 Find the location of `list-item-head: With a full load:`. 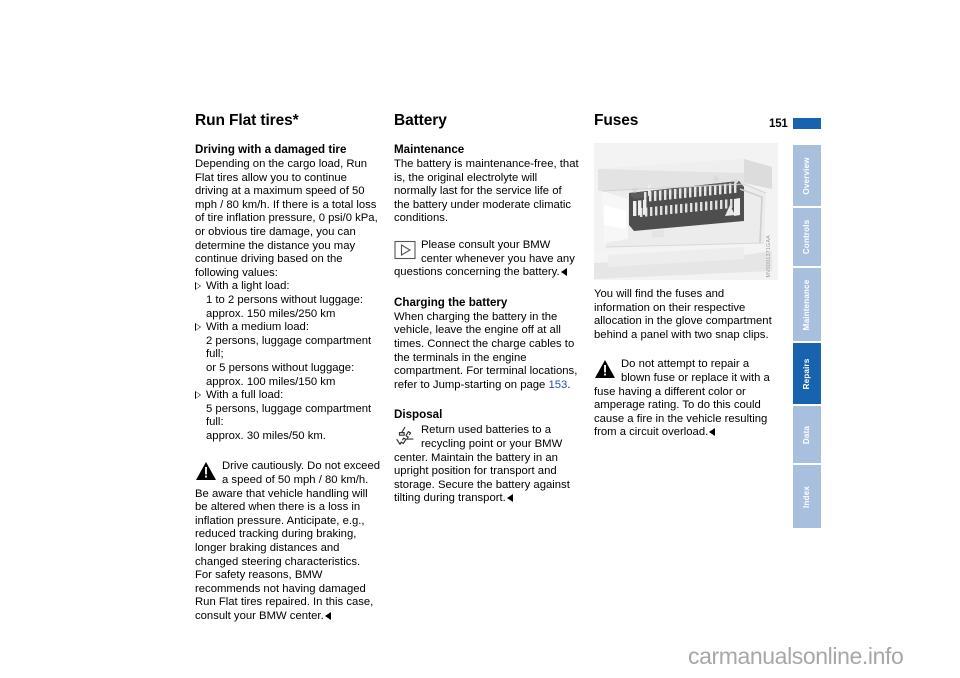

list-item-head: With a full load: is located at coordinates (245, 395).